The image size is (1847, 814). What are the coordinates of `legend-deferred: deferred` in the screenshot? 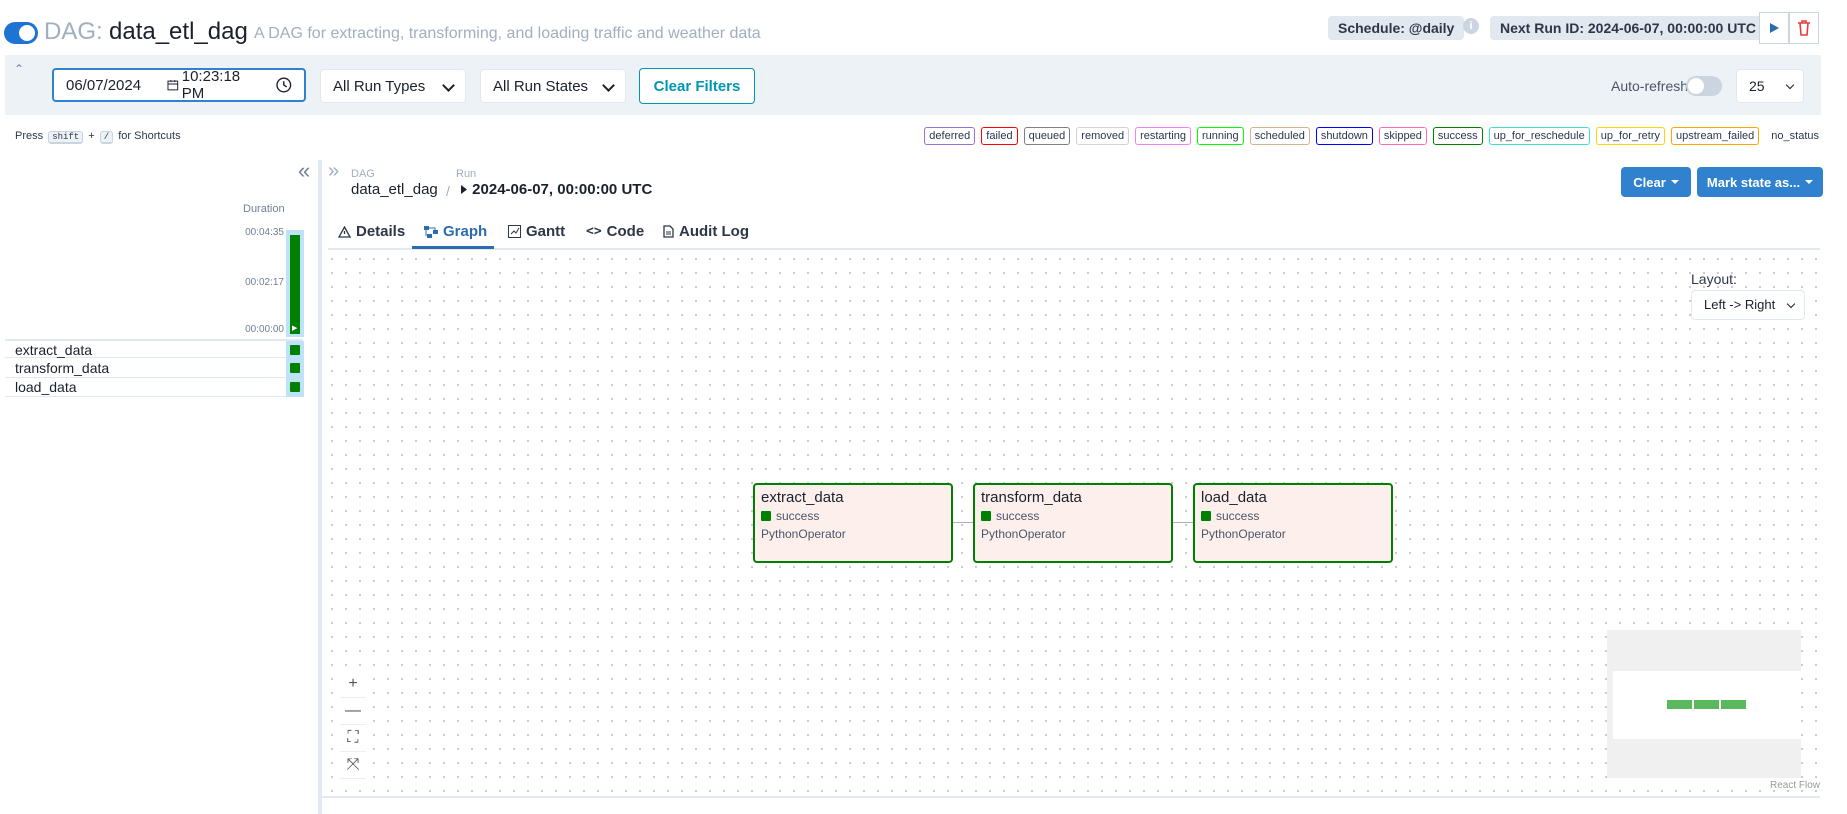 It's located at (950, 136).